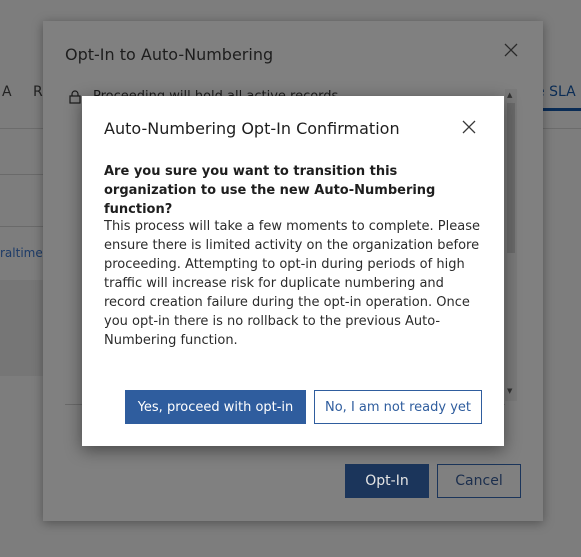 This screenshot has width=581, height=557. I want to click on scrollbar-thumb, so click(511, 178).